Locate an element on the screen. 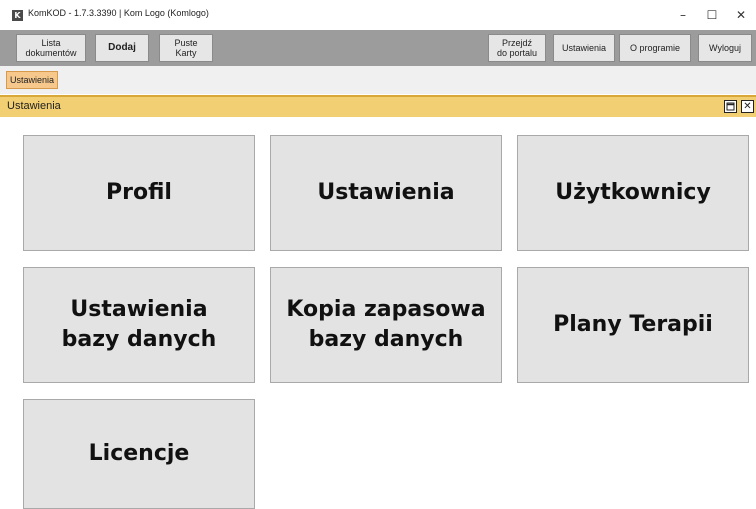 Image resolution: width=756 pixels, height=509 pixels. restore-panel-icon is located at coordinates (730, 106).